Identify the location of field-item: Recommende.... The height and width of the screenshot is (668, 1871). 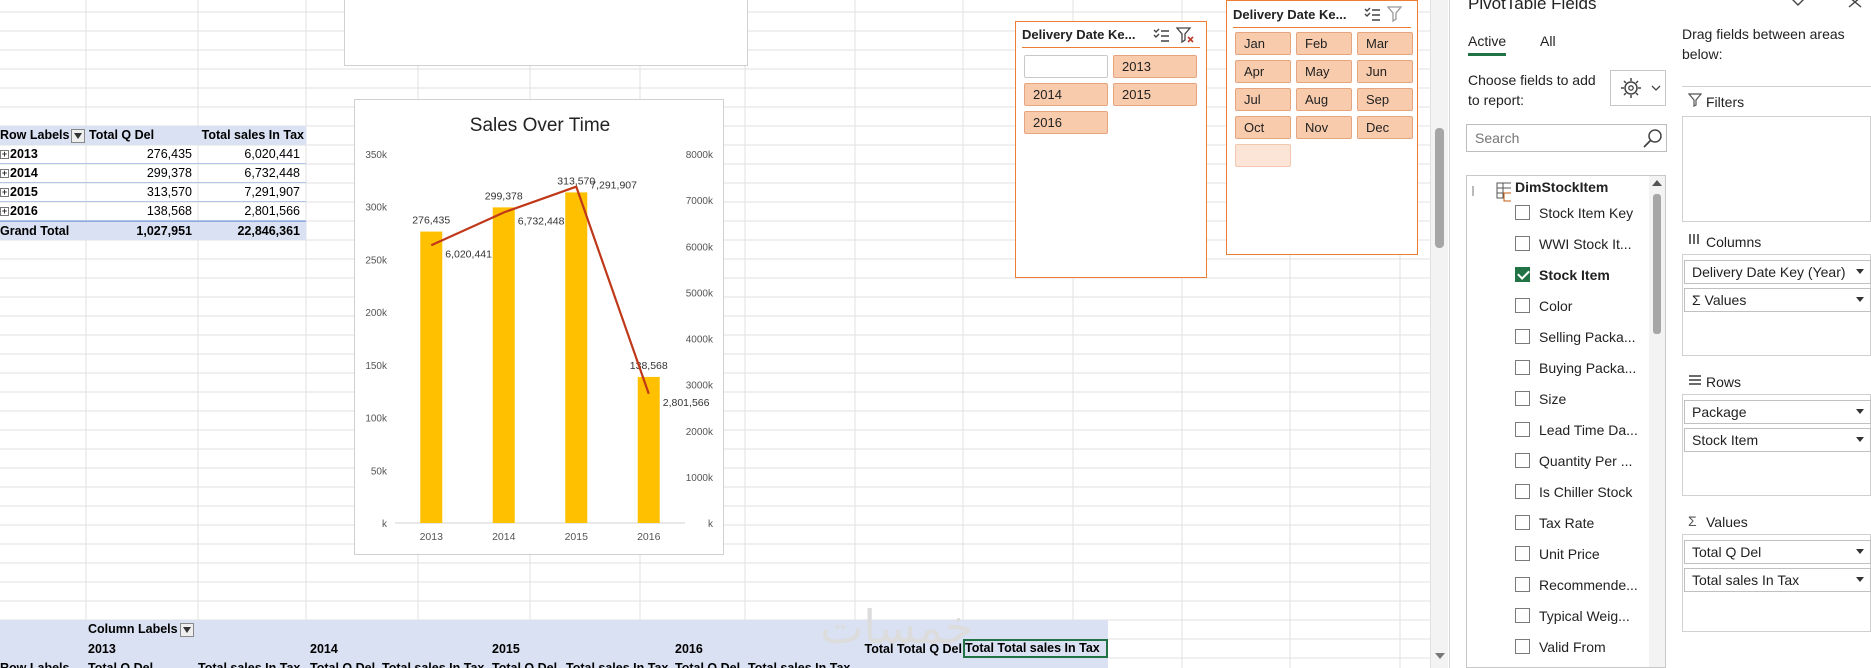
(1557, 585).